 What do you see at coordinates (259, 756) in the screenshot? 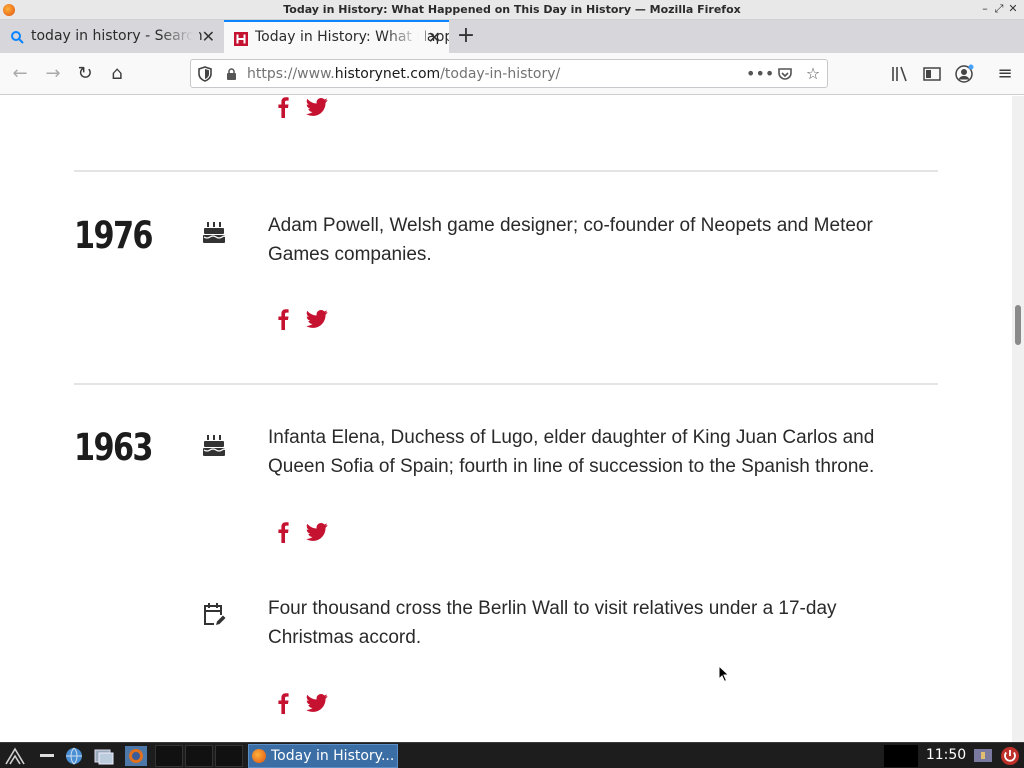
I see `firefox-icon` at bounding box center [259, 756].